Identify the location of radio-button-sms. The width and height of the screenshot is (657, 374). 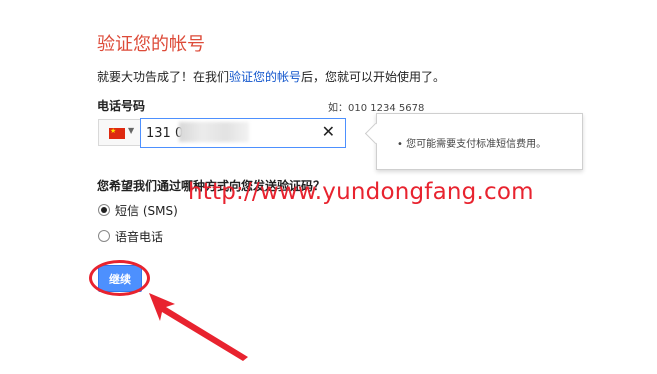
(104, 210).